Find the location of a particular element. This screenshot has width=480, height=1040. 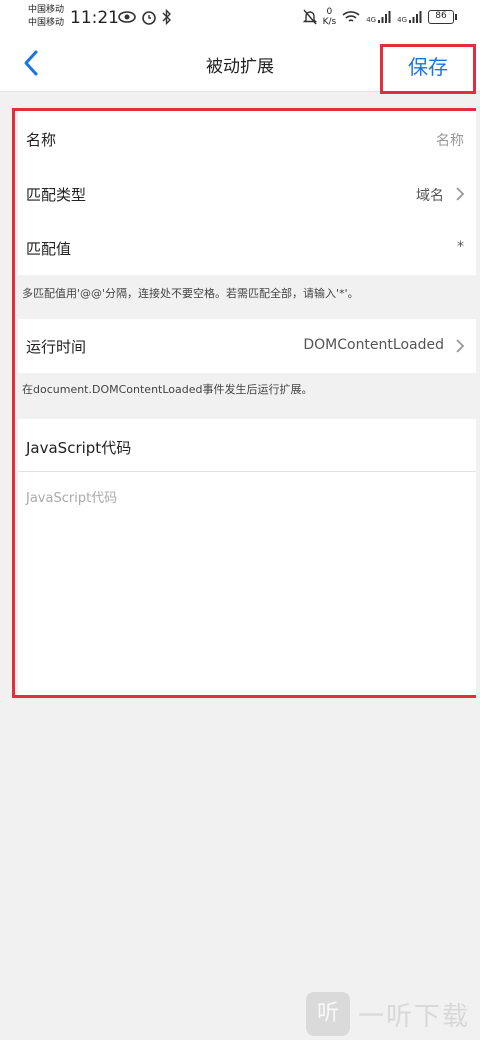

carrier-1: 中国移动 is located at coordinates (46, 10).